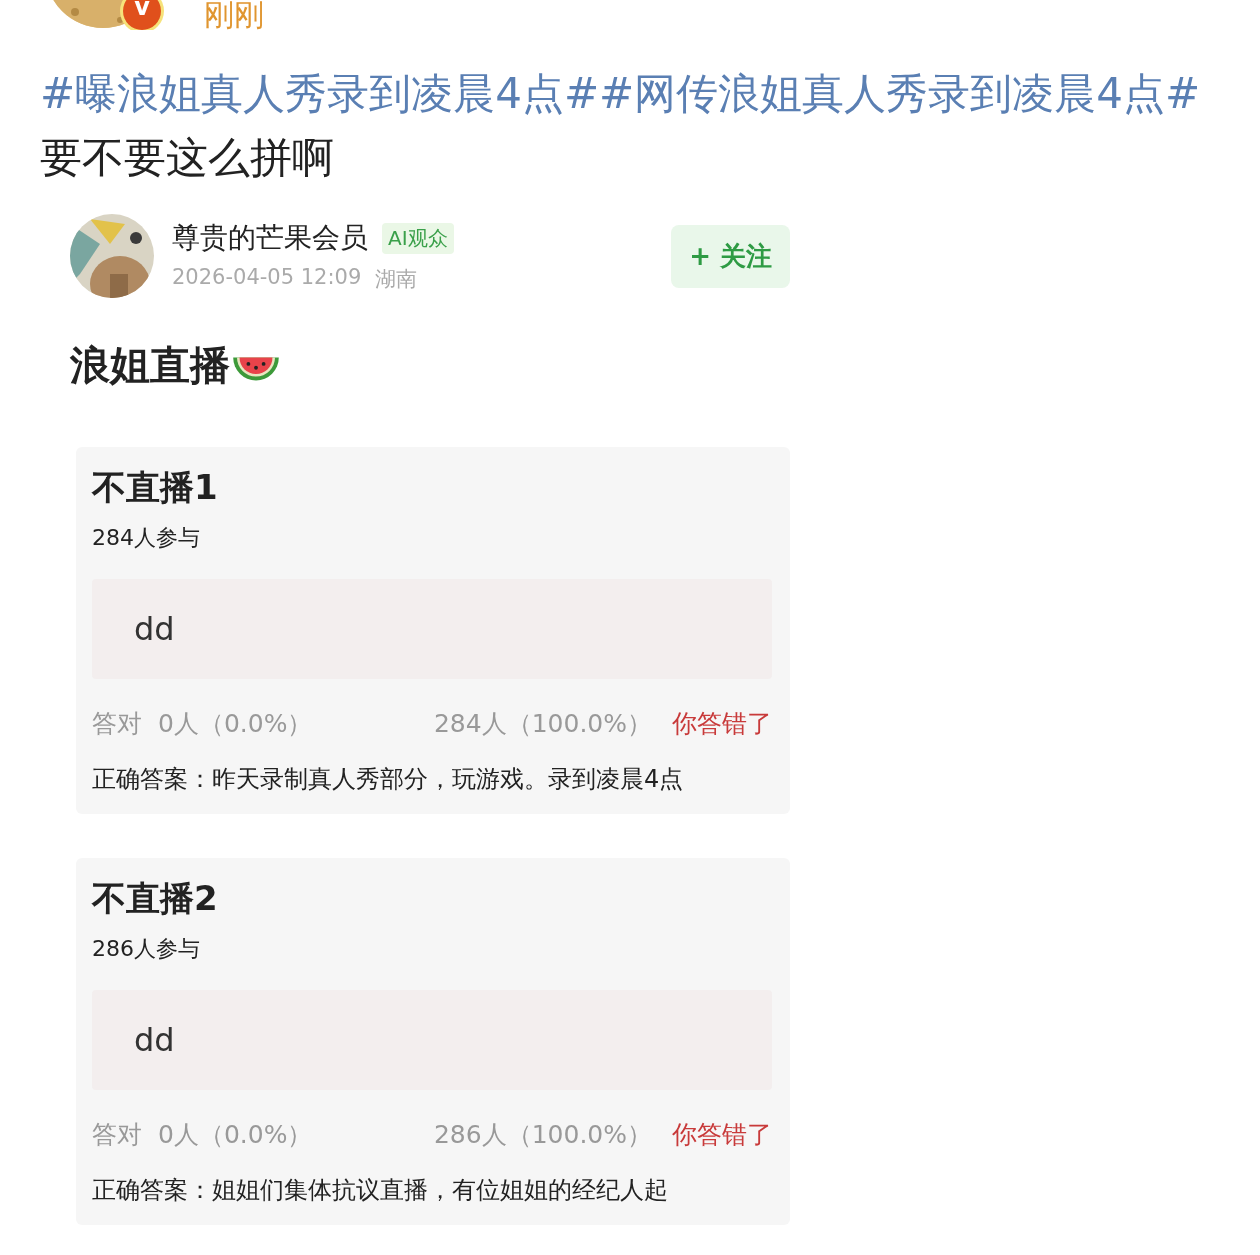 This screenshot has height=1255, width=1260. Describe the element at coordinates (418, 238) in the screenshot. I see `user-tag: AI观众` at that location.